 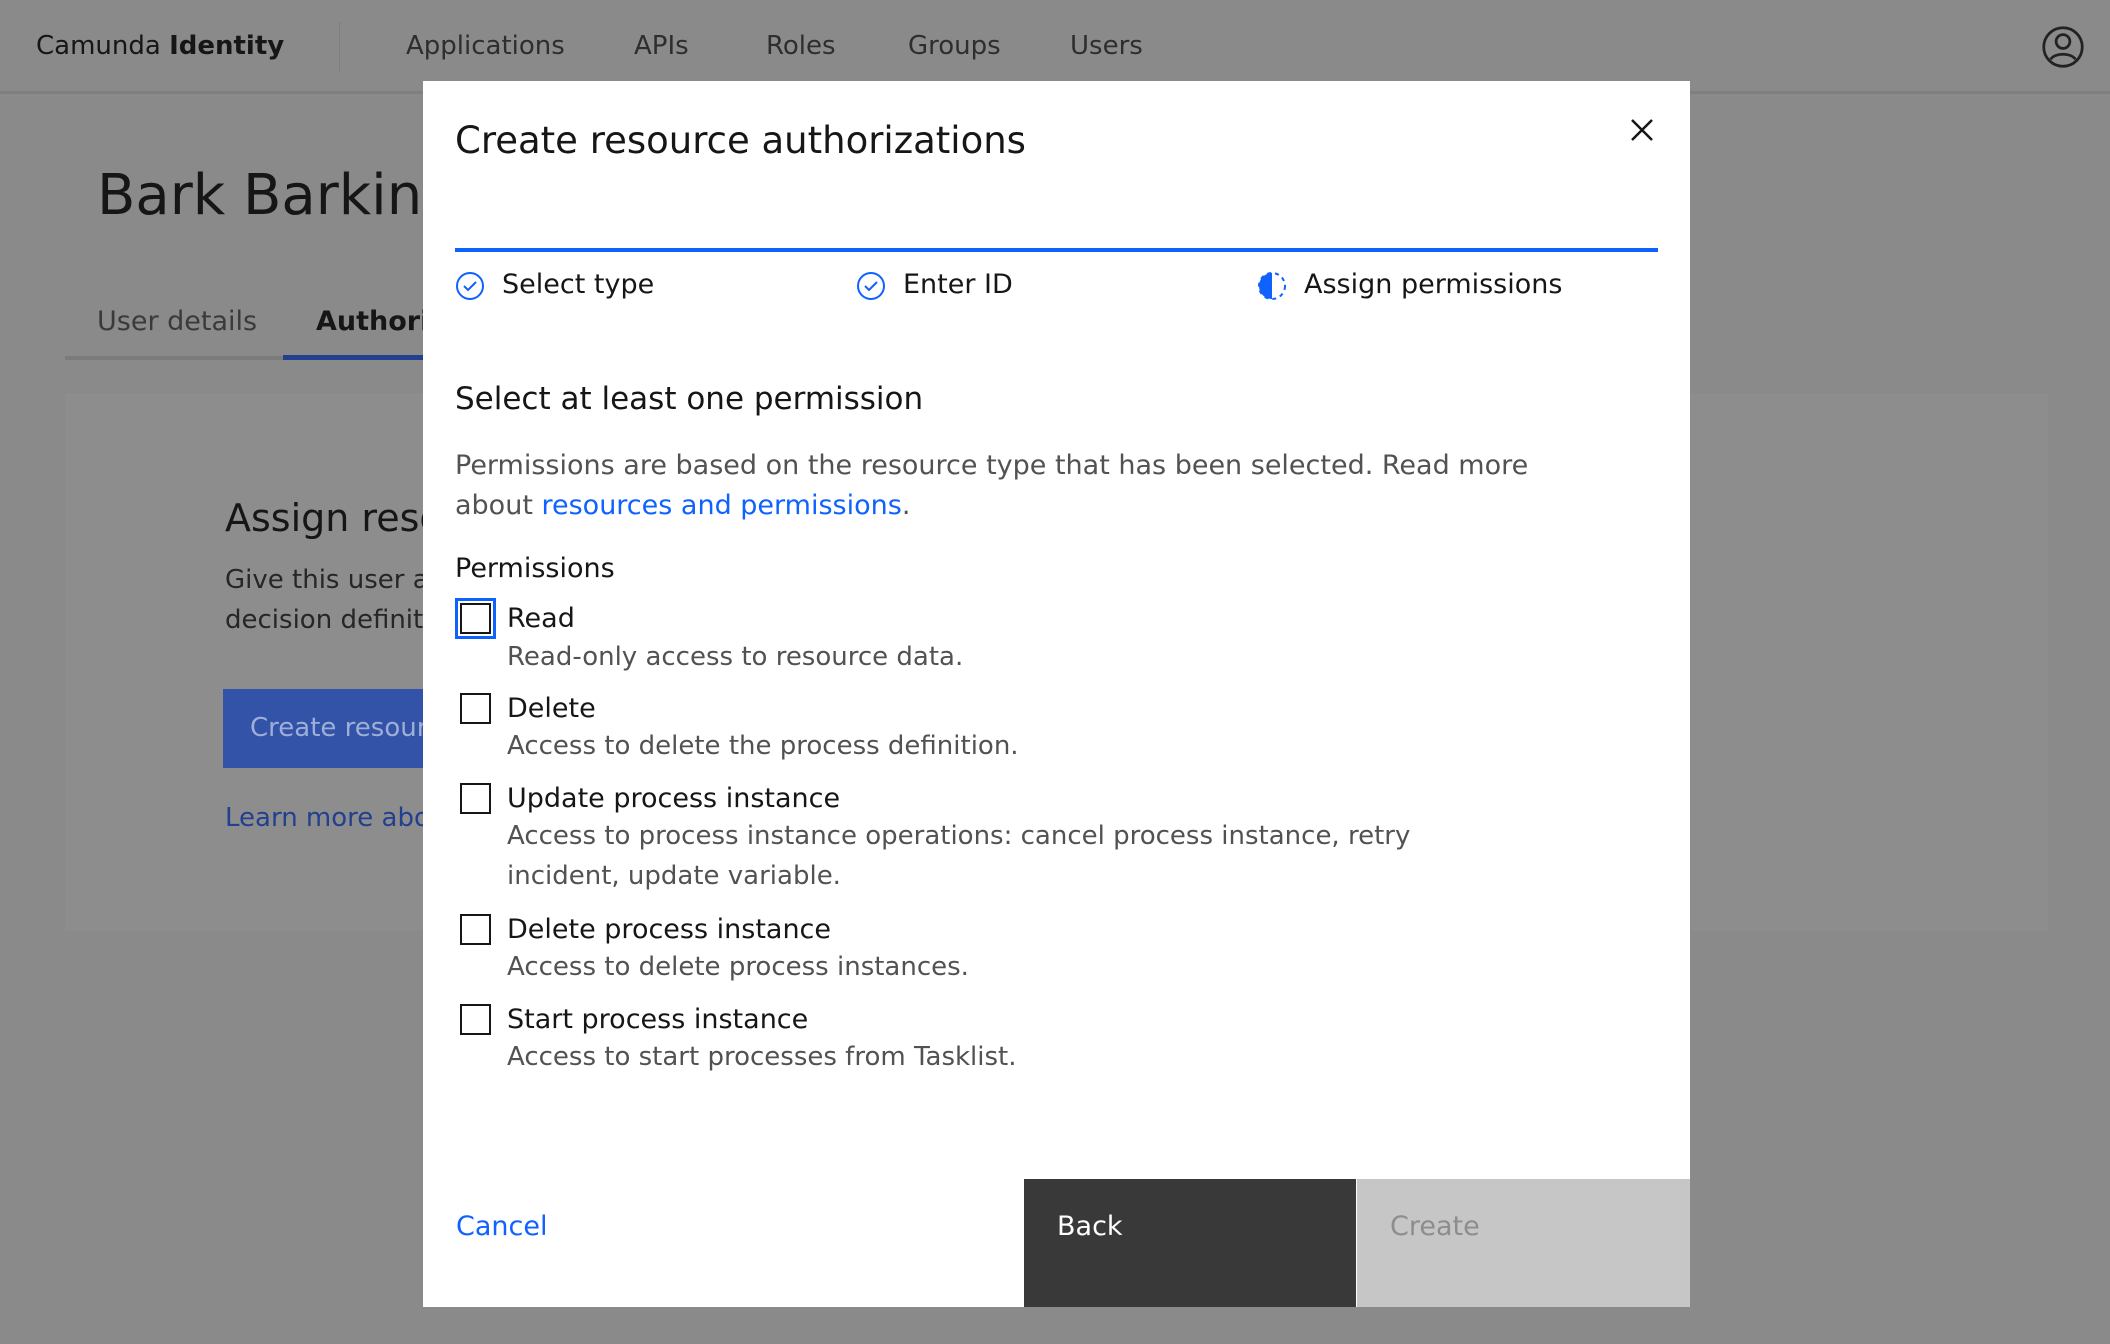 What do you see at coordinates (327, 580) in the screenshot?
I see `card-text-1: Give this user a` at bounding box center [327, 580].